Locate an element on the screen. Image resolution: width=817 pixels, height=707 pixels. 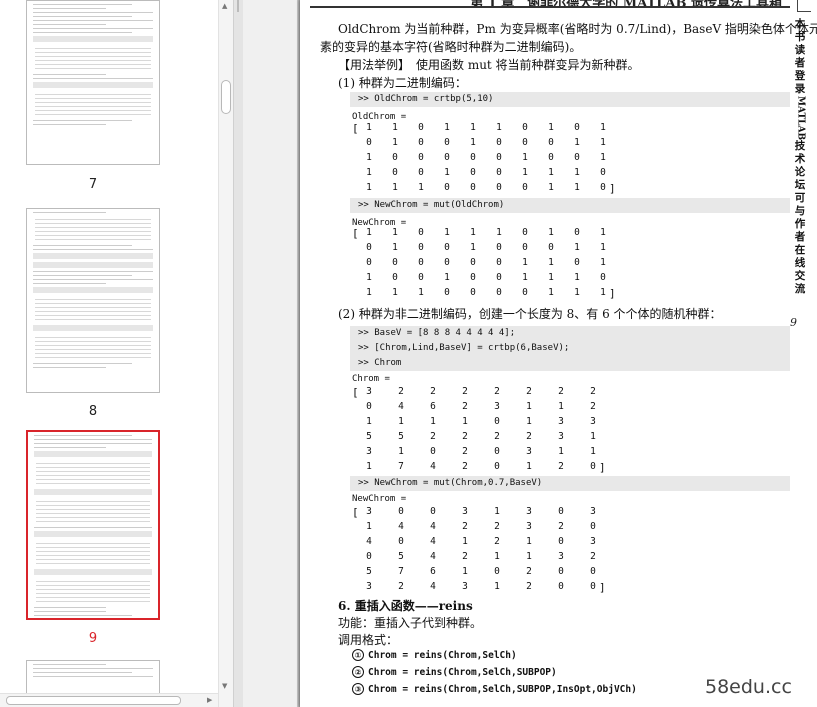
splitter-grip is located at coordinates (238, 6).